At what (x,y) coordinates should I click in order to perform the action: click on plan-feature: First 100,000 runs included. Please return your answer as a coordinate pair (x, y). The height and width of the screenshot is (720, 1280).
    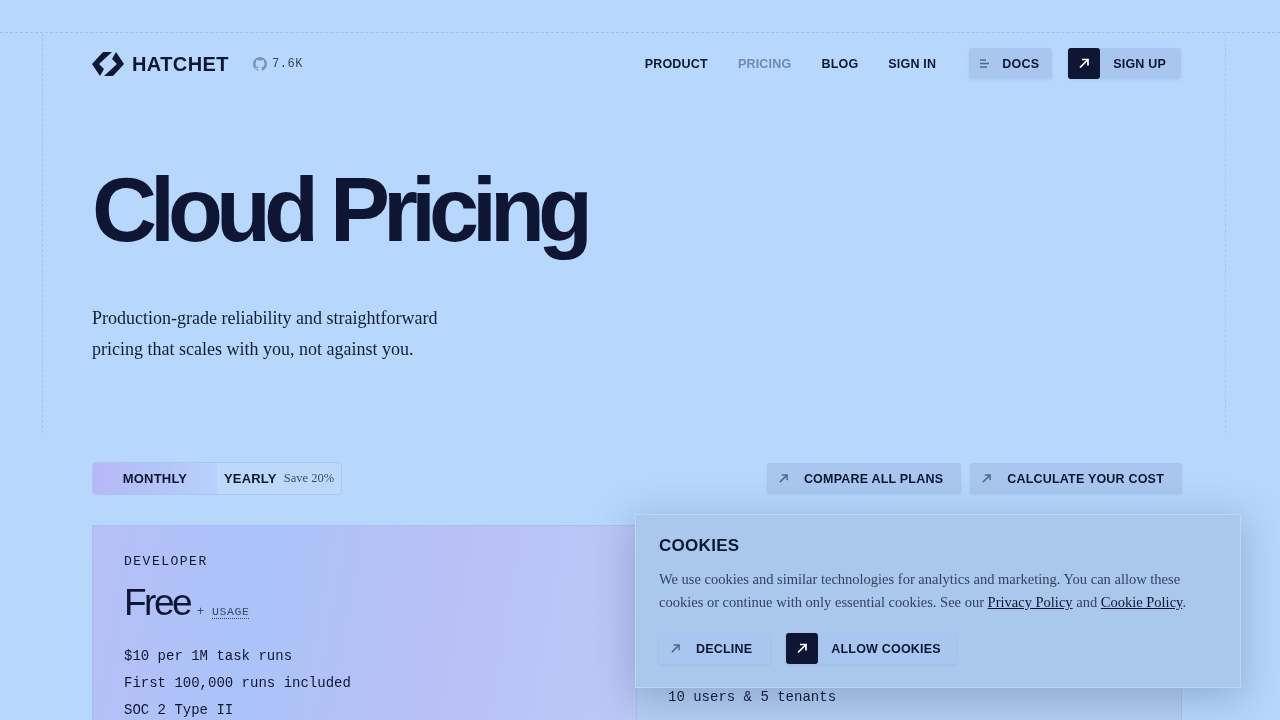
    Looking at the image, I should click on (237, 683).